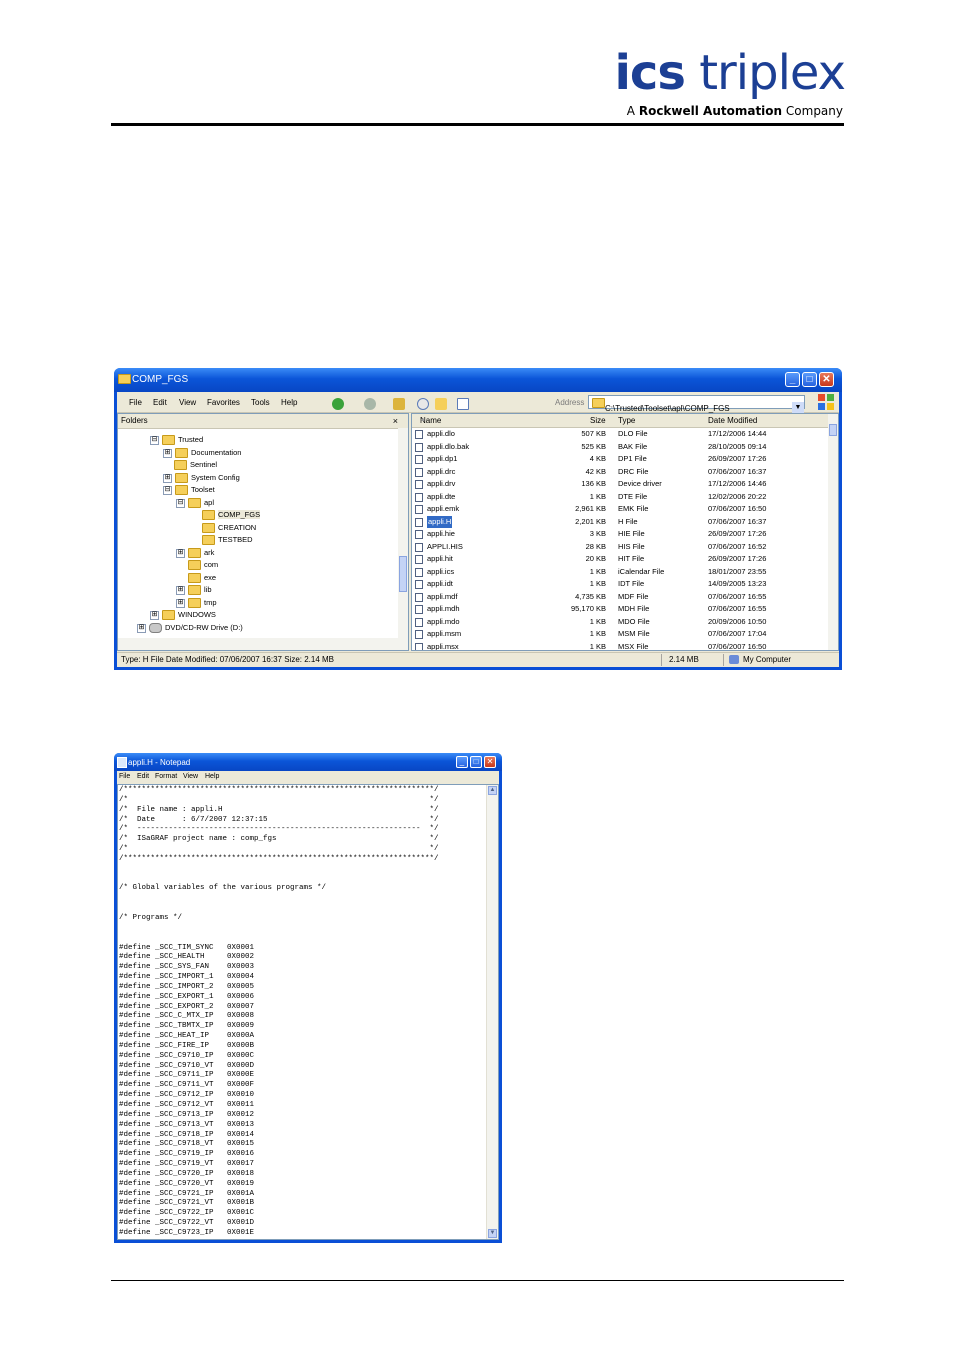 The height and width of the screenshot is (1350, 954). Describe the element at coordinates (223, 402) in the screenshot. I see `menu-favorites: Favorites` at that location.